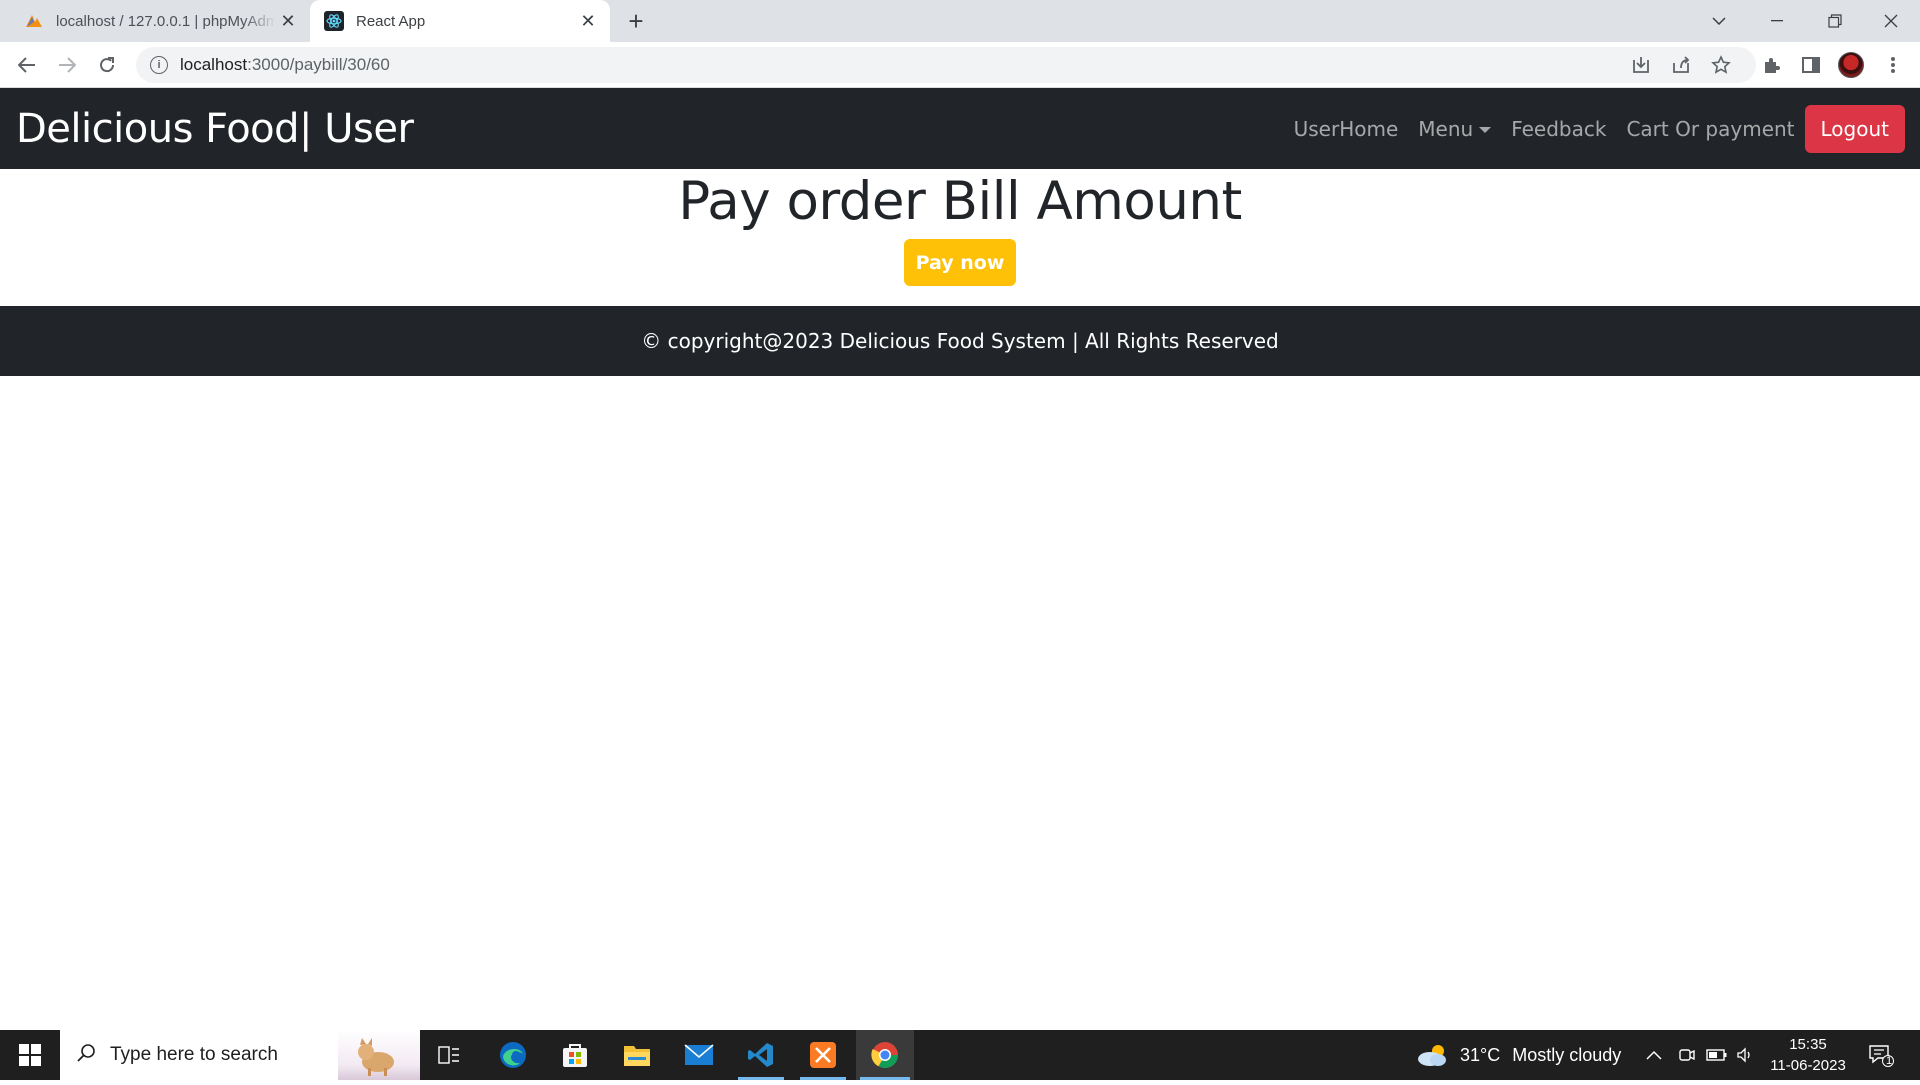 The height and width of the screenshot is (1085, 1920). What do you see at coordinates (107, 65) in the screenshot?
I see `reload-icon` at bounding box center [107, 65].